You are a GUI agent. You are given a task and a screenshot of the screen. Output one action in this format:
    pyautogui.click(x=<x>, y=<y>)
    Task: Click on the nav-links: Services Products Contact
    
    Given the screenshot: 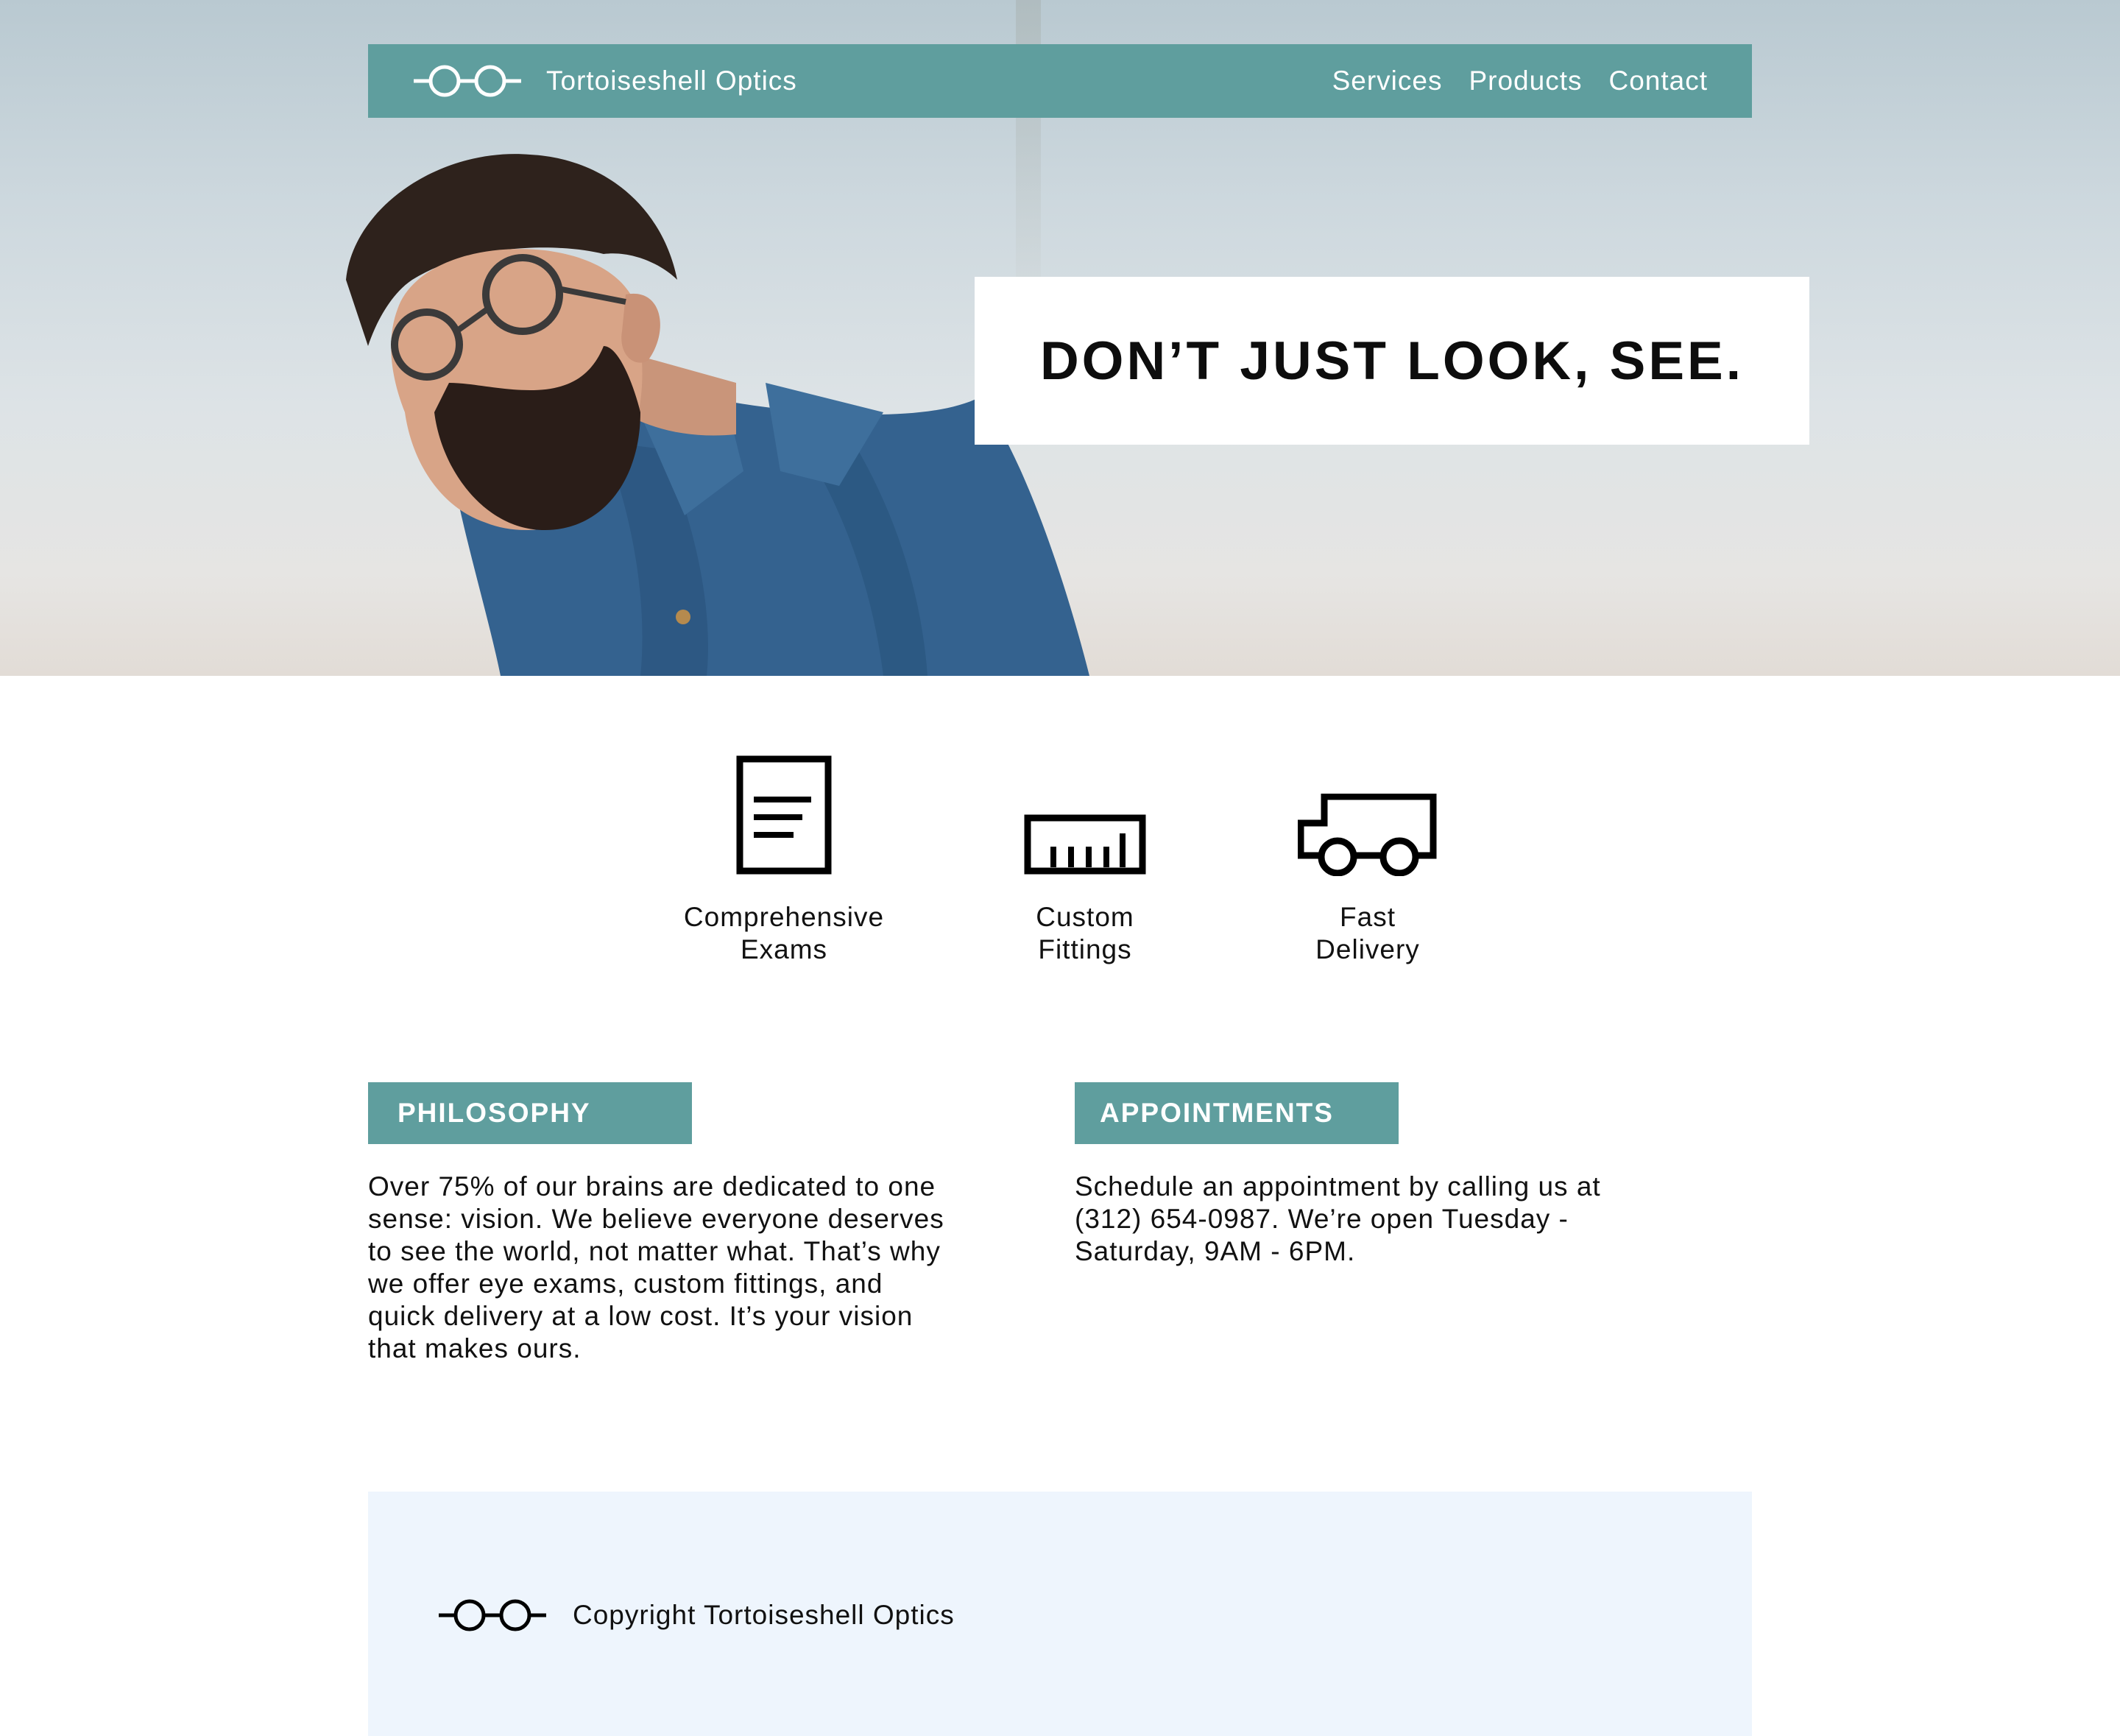 What is the action you would take?
    pyautogui.click(x=1507, y=81)
    